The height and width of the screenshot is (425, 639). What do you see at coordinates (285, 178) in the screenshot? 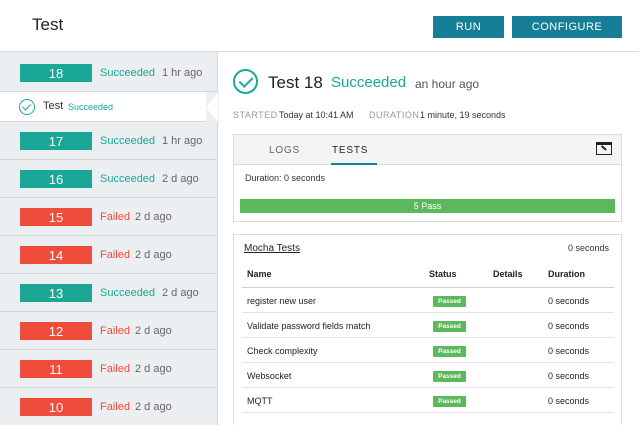
I see `tests-duration: Duration: 0 seconds` at bounding box center [285, 178].